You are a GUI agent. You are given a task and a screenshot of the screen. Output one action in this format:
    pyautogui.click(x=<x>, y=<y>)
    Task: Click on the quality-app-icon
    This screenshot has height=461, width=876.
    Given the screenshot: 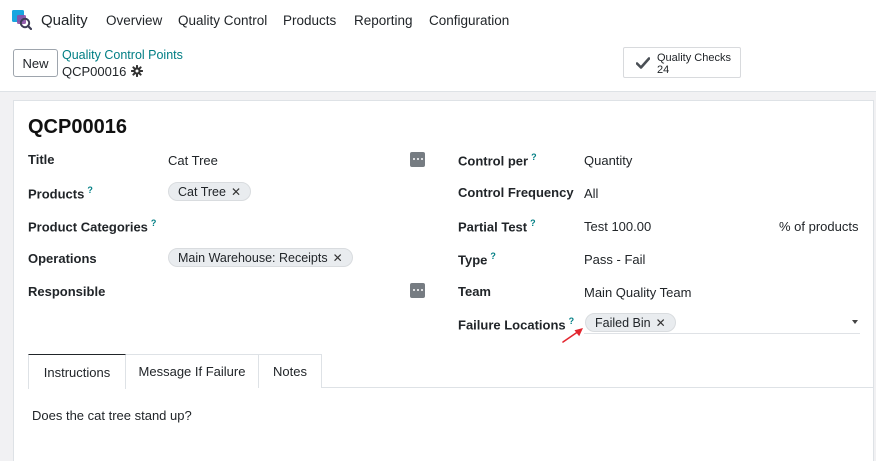 What is the action you would take?
    pyautogui.click(x=22, y=20)
    